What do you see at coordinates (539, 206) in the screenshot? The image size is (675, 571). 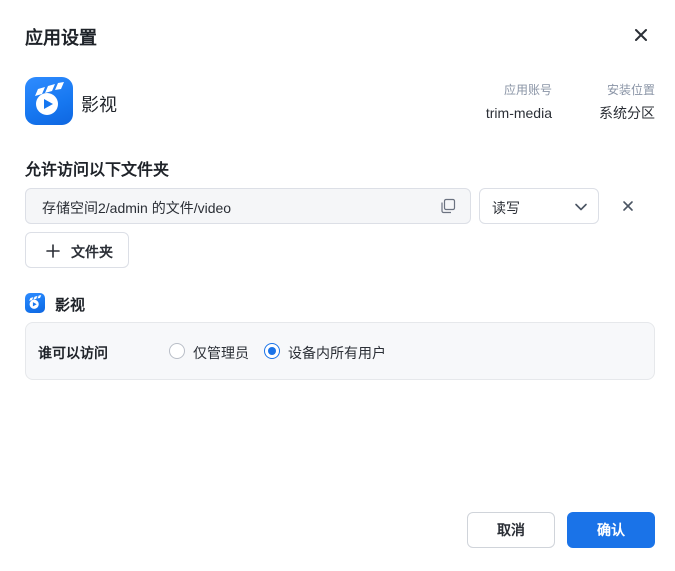 I see `permission-select: 读写` at bounding box center [539, 206].